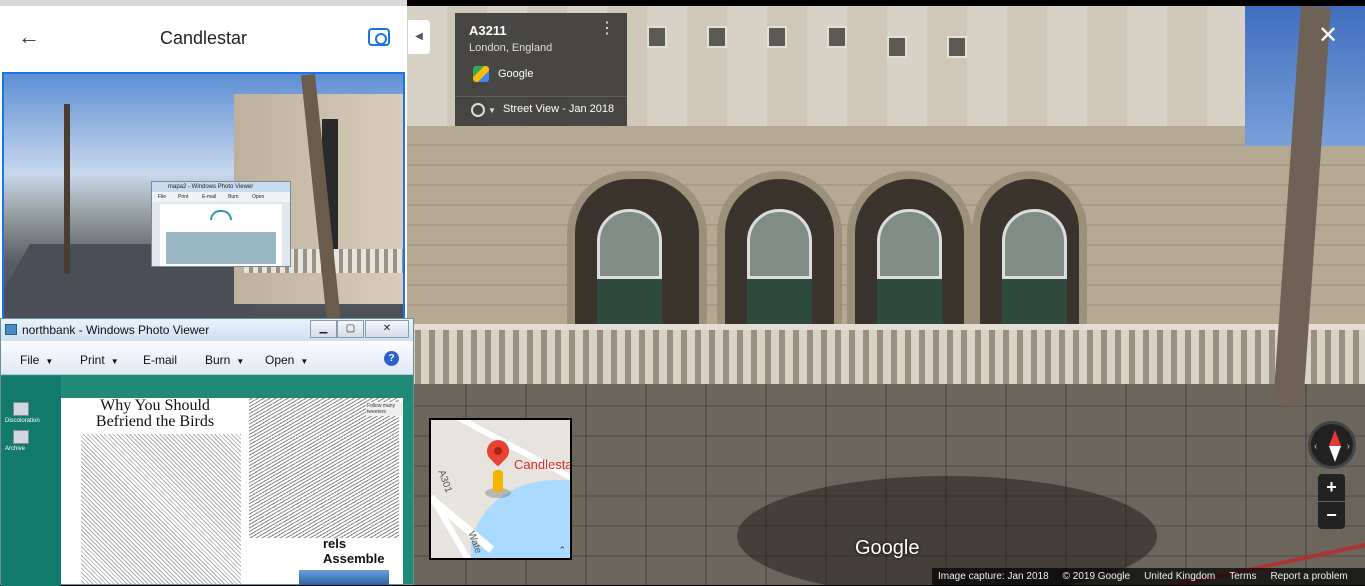  What do you see at coordinates (886, 354) in the screenshot?
I see `balustrade` at bounding box center [886, 354].